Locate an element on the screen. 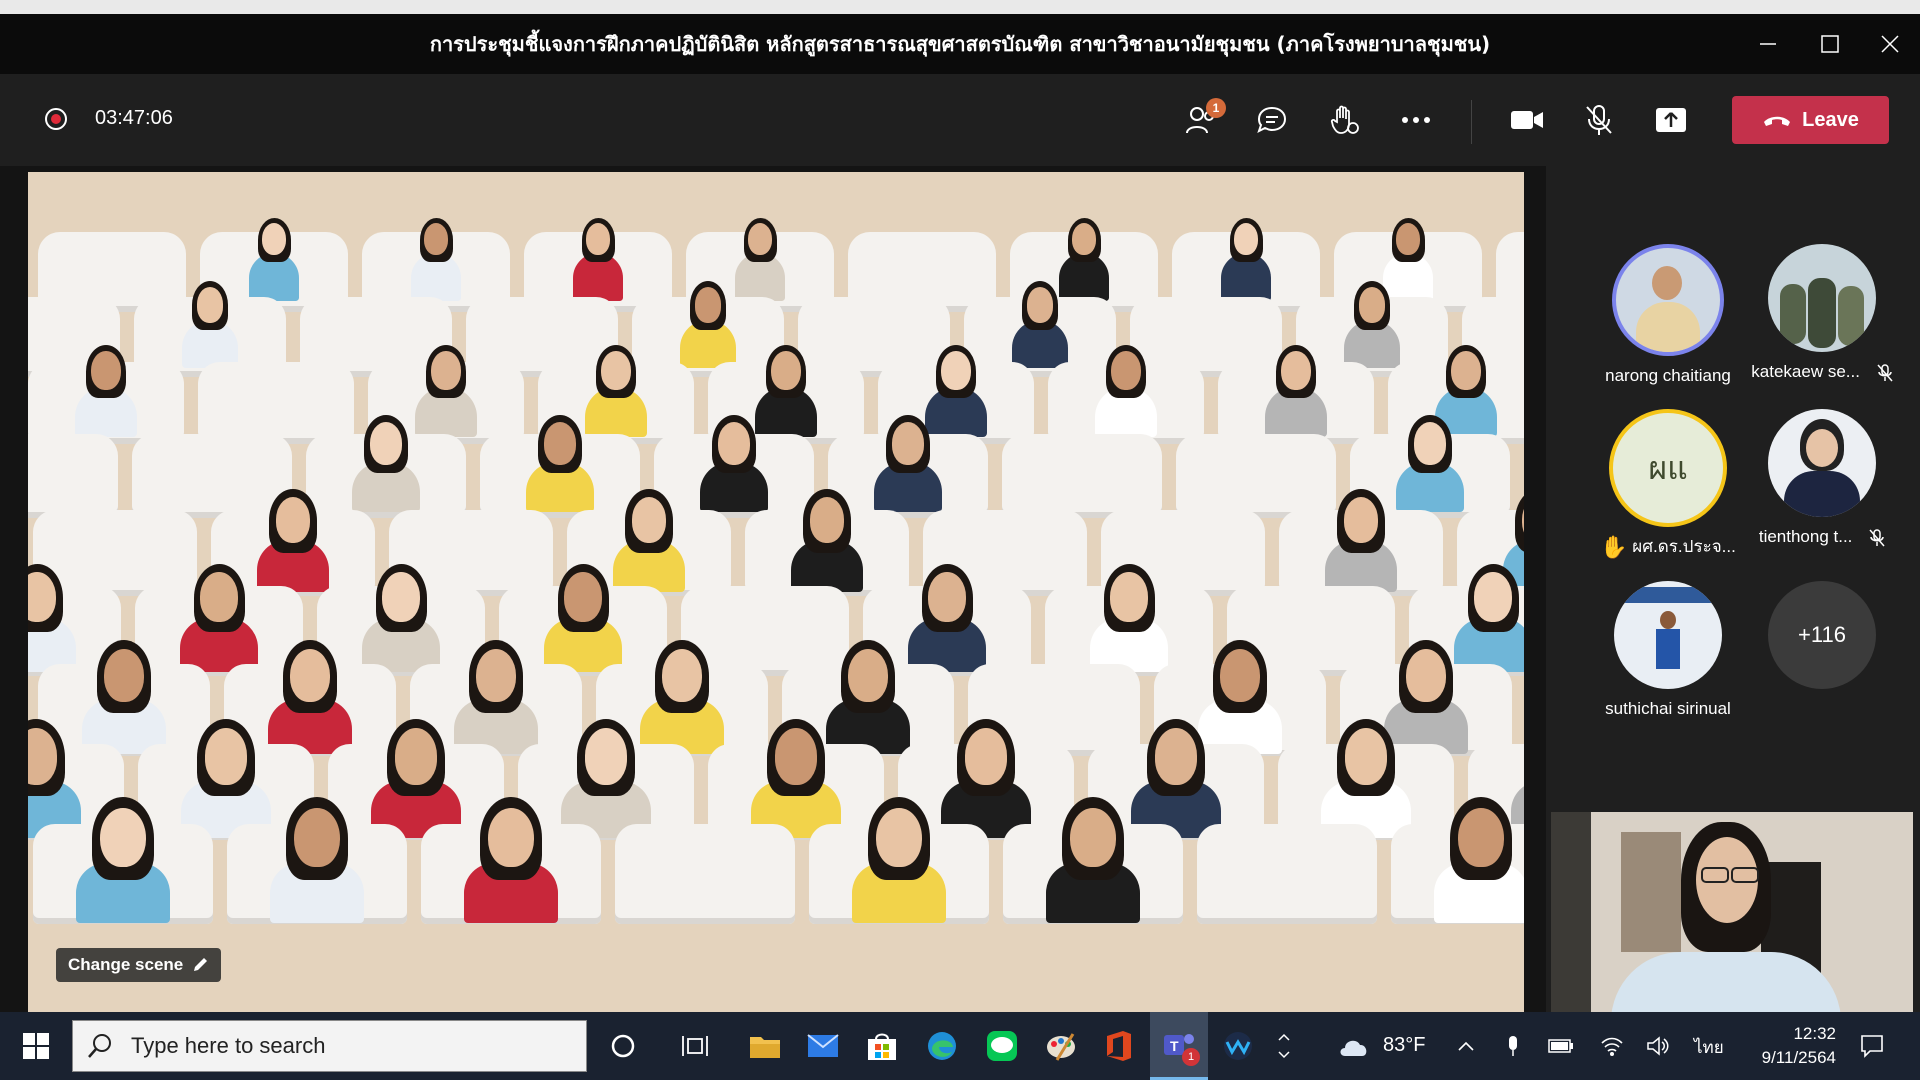 The width and height of the screenshot is (1920, 1080). minimize-button is located at coordinates (1768, 44).